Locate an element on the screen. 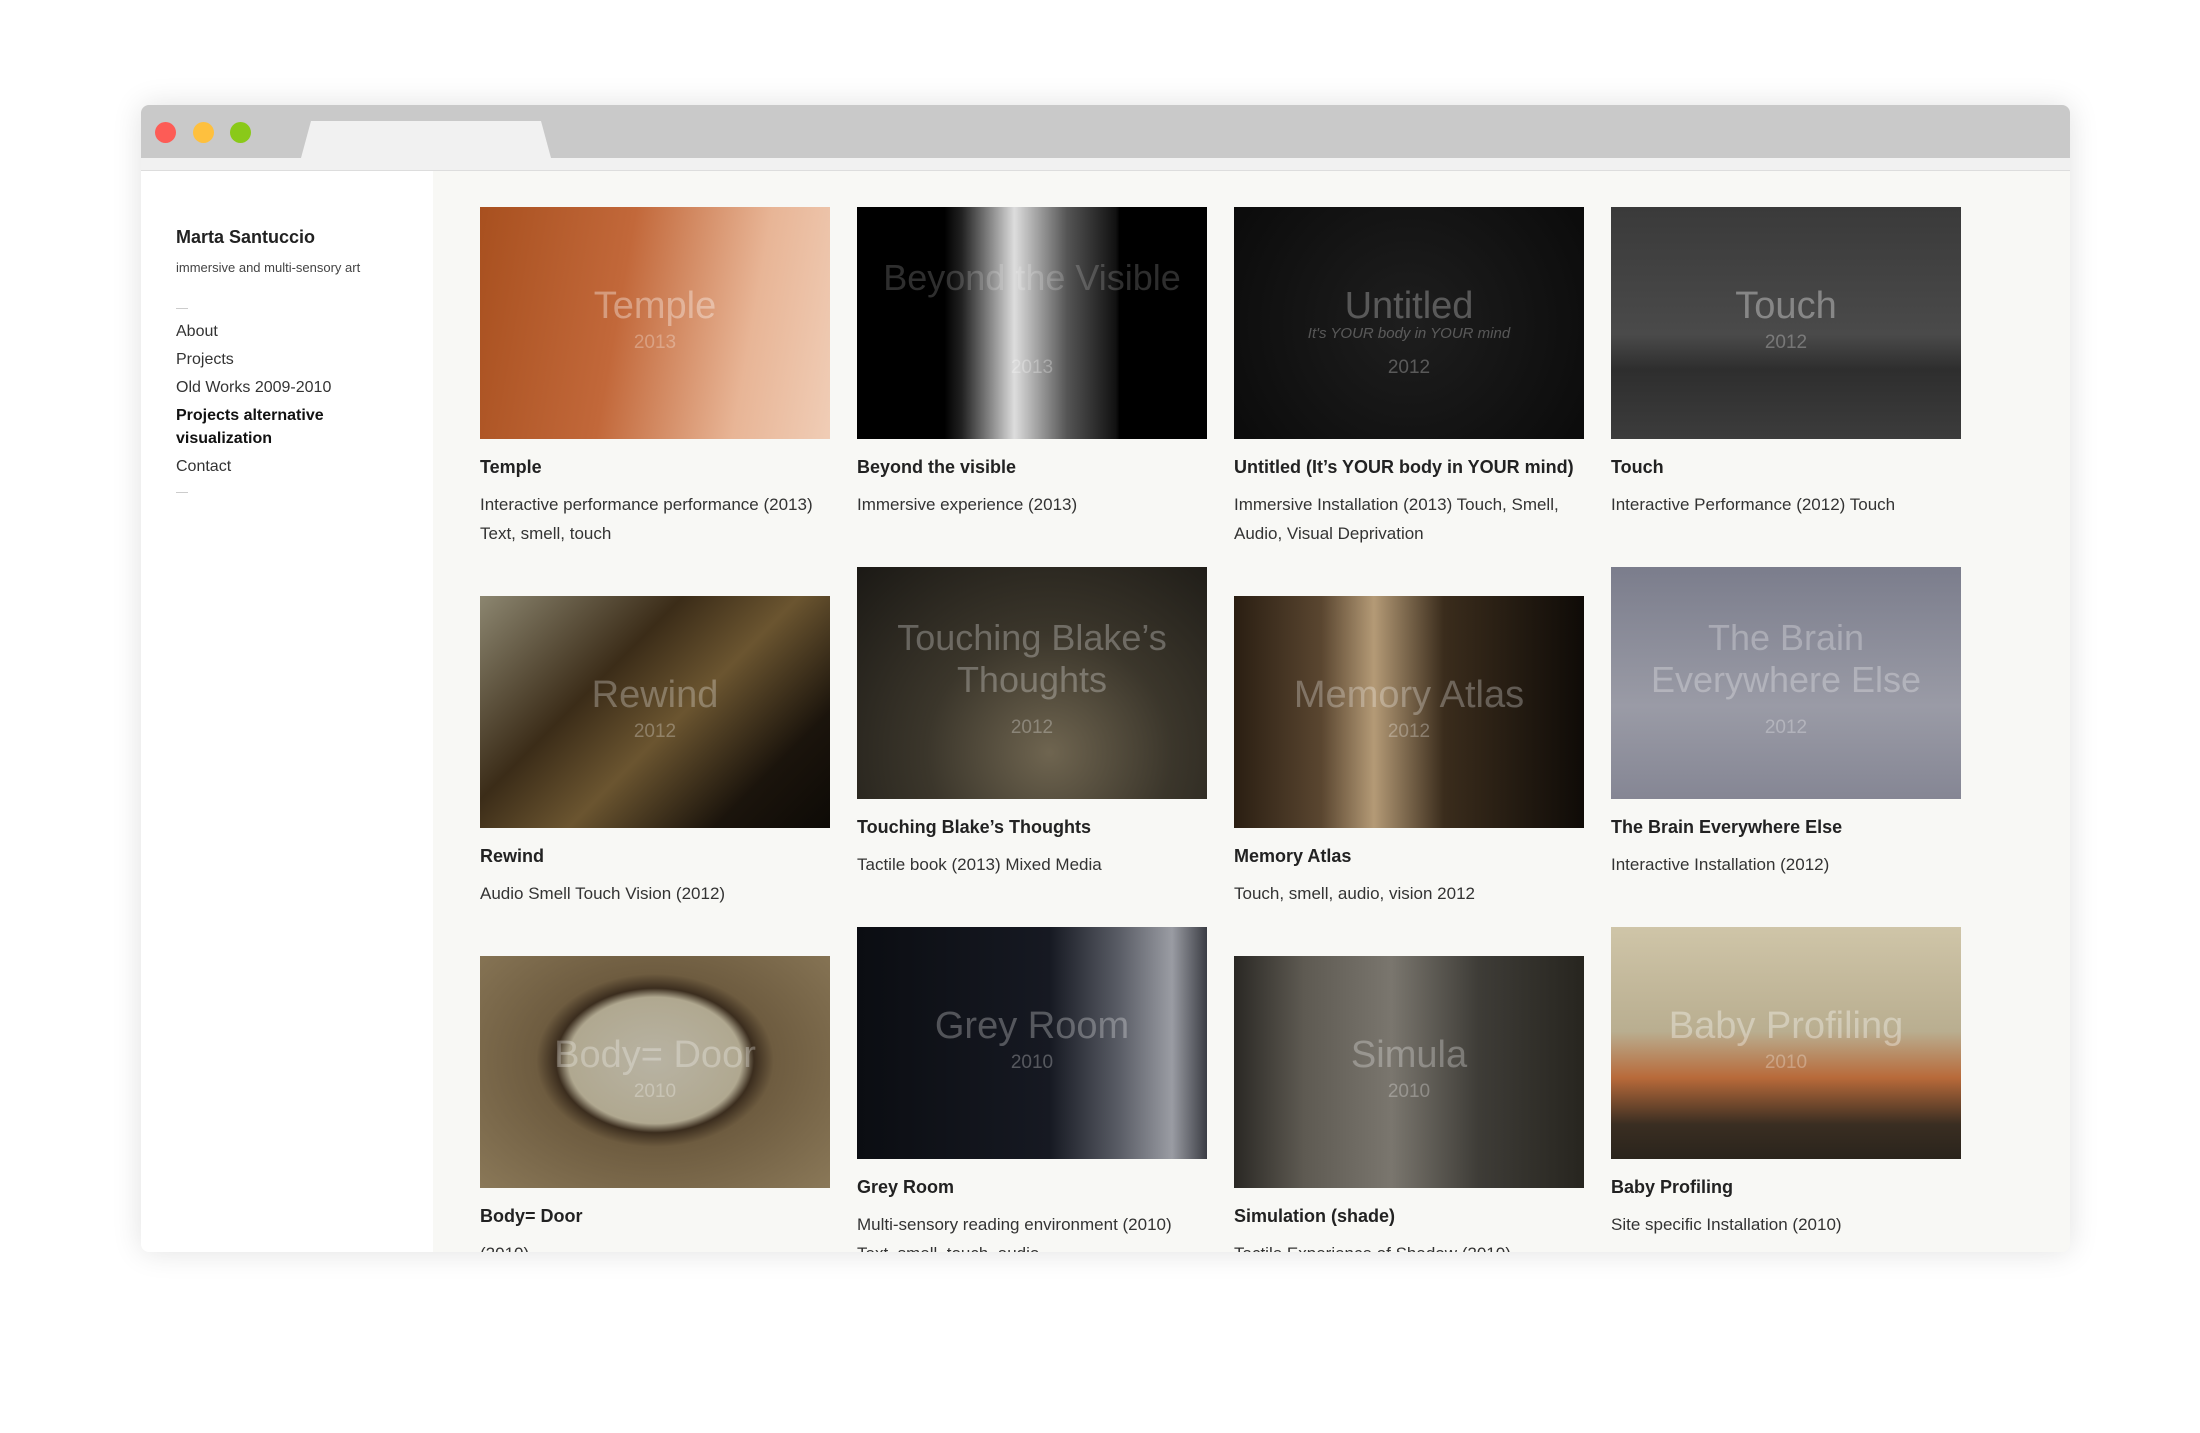 The width and height of the screenshot is (2200, 1433). thumbnail-overlay-title: Touch is located at coordinates (1786, 306).